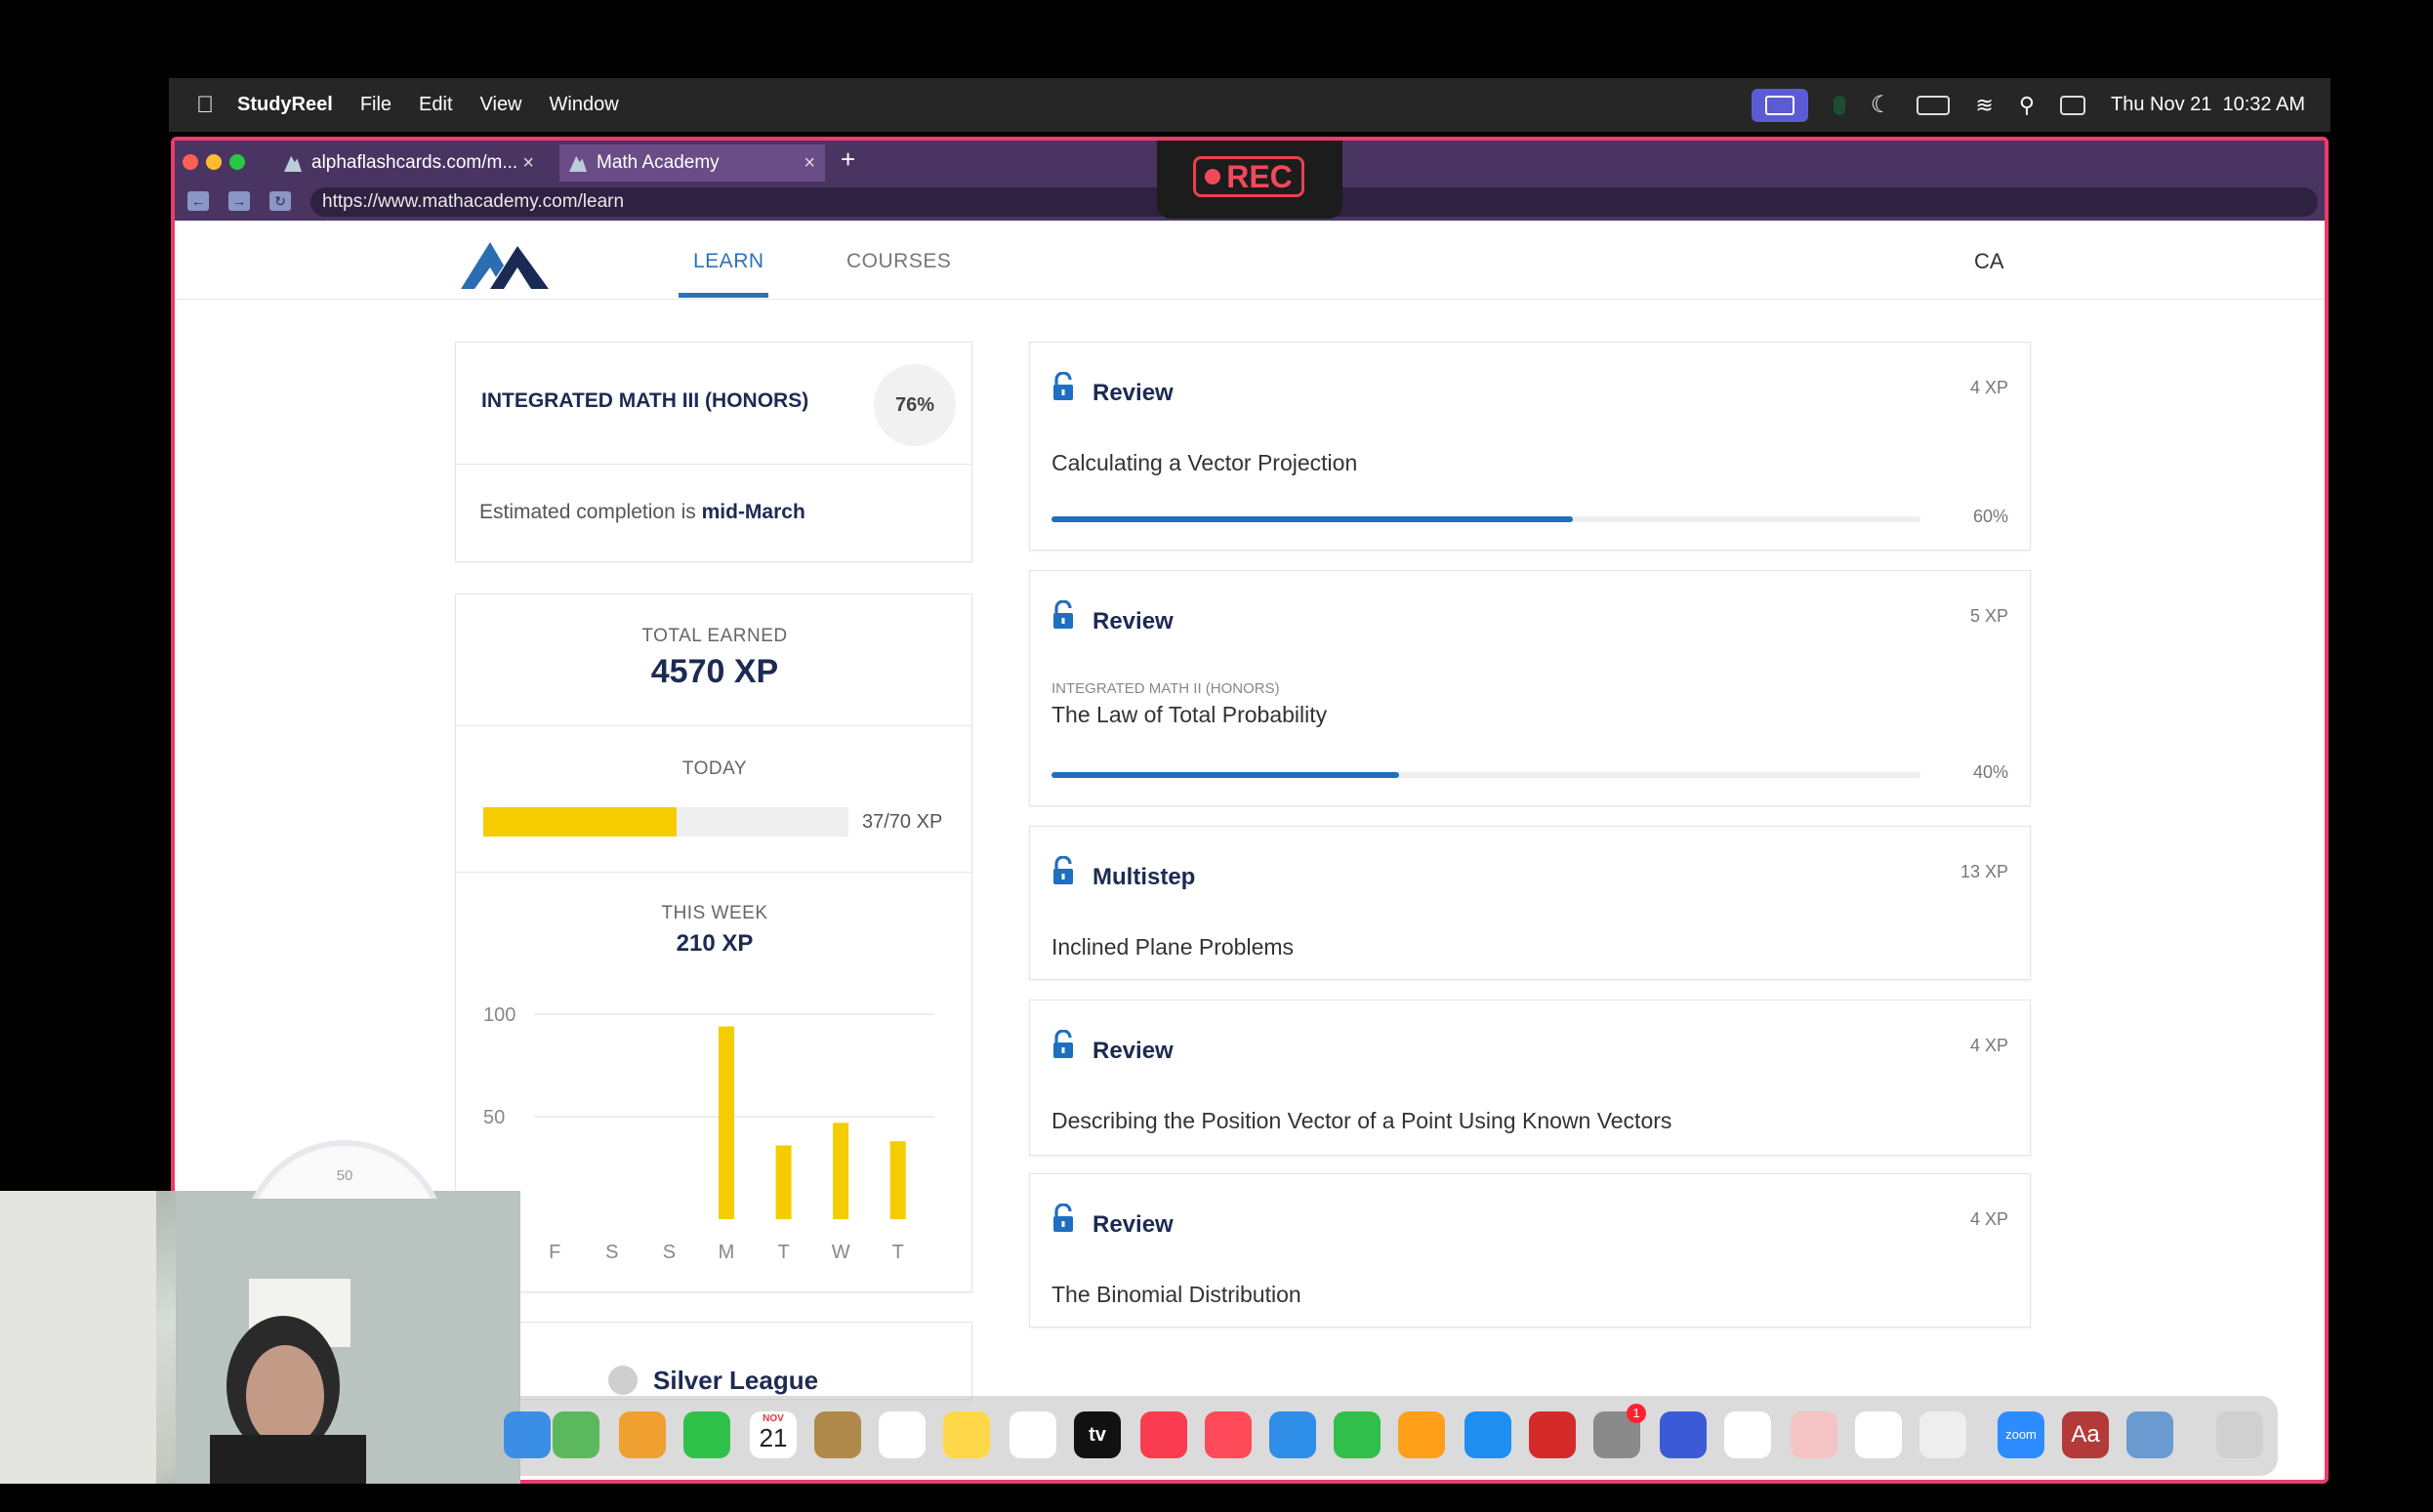 The width and height of the screenshot is (2433, 1512). I want to click on x-tick-label: T, so click(783, 1252).